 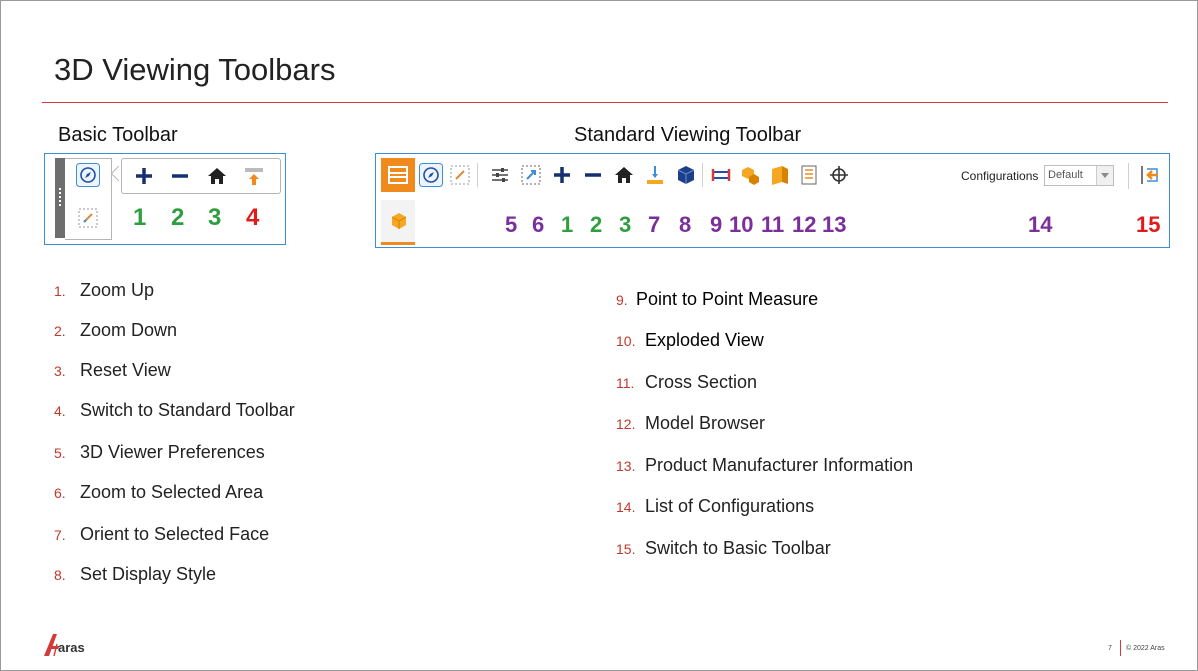 I want to click on std-number-6: 6, so click(x=538, y=224).